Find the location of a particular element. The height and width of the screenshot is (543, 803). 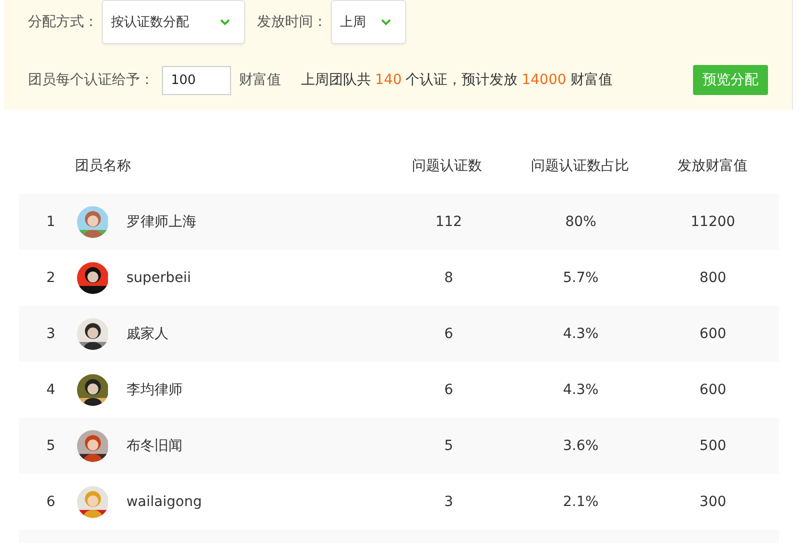

rank-cell-text: 6 is located at coordinates (50, 502).